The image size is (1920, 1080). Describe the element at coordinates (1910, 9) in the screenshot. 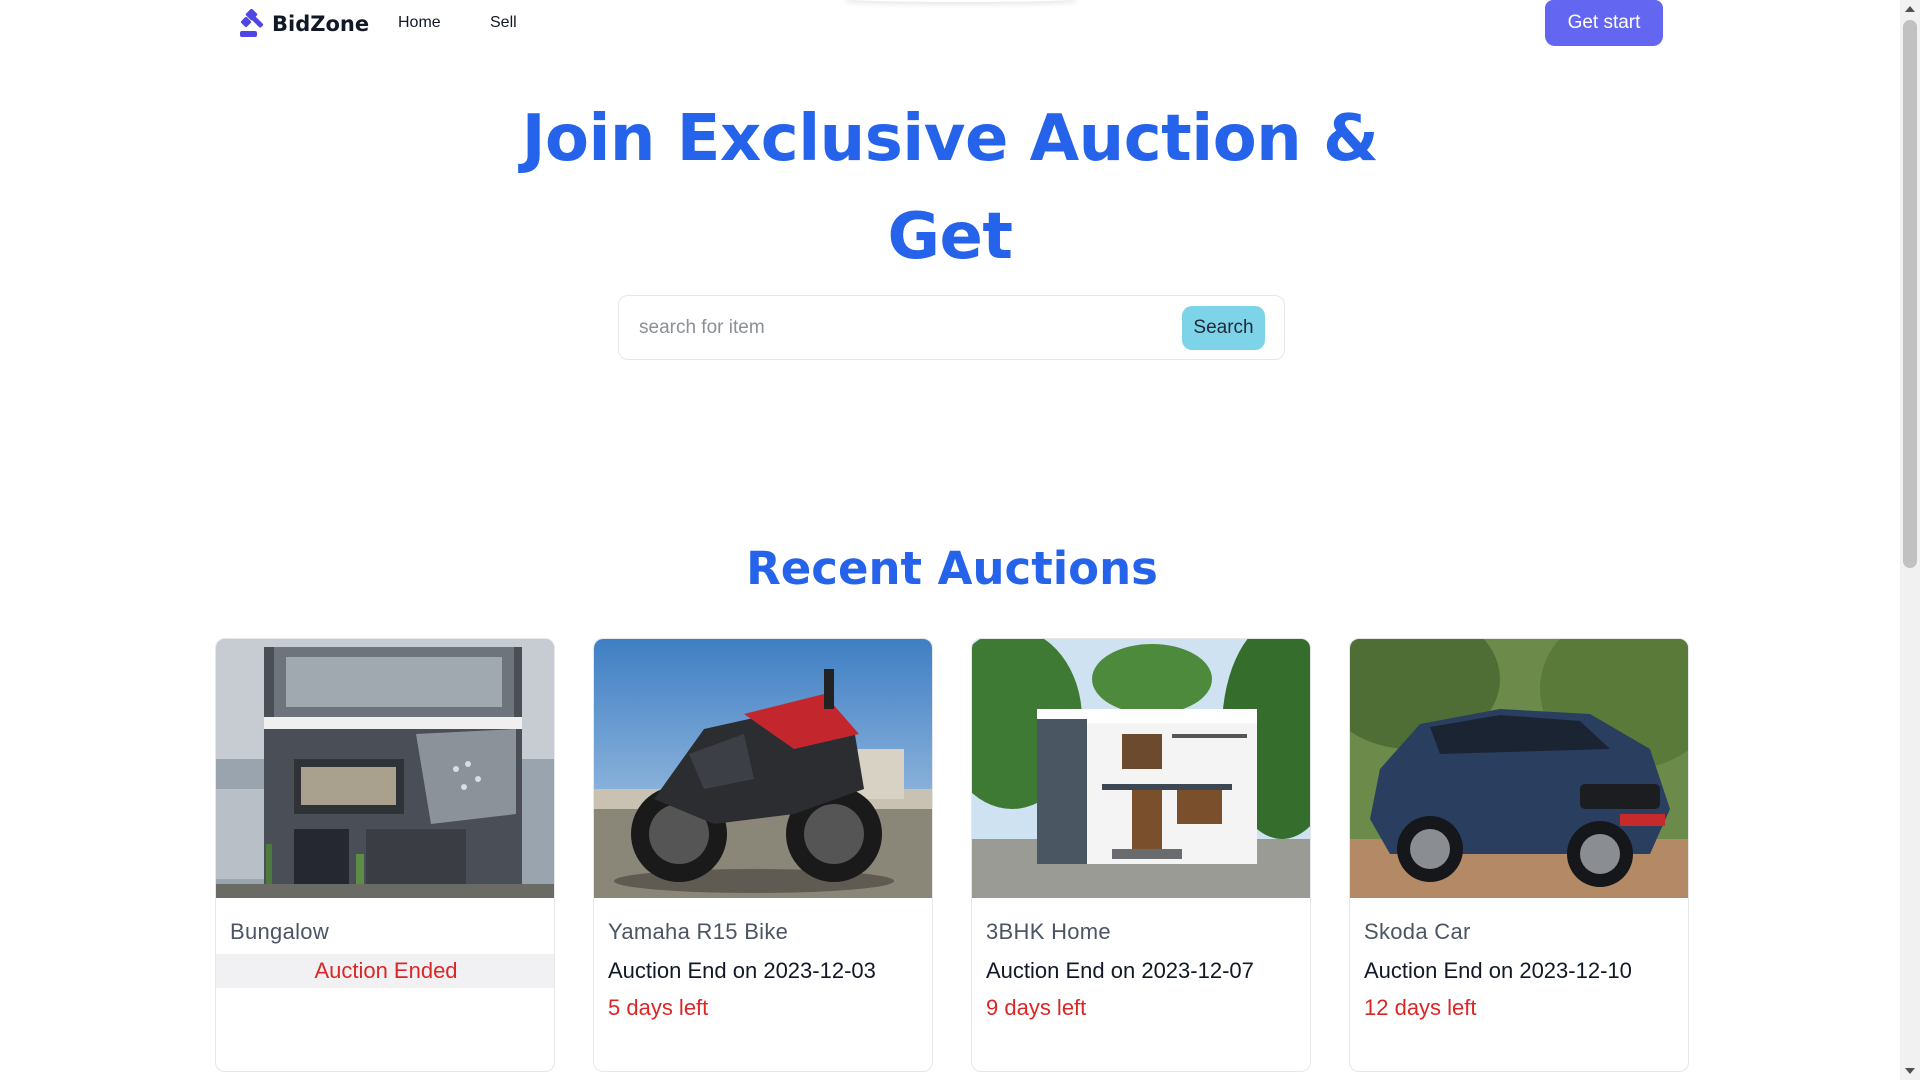

I see `scroll-up-arrow-icon` at that location.